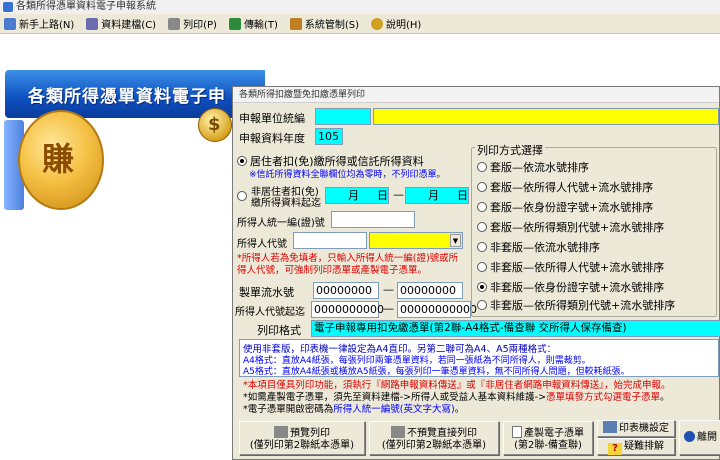  I want to click on window-title: 各類所得憑單資料電子申報系統, so click(86, 6).